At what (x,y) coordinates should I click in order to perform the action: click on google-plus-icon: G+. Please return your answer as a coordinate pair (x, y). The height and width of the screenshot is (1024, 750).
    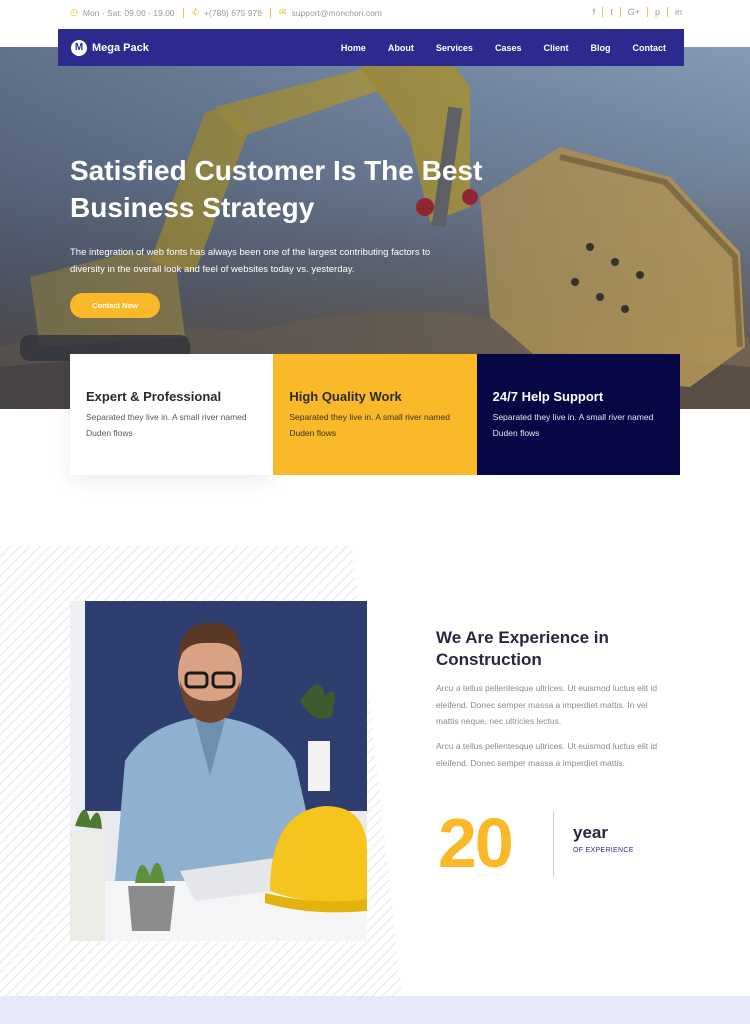
    Looking at the image, I should click on (634, 12).